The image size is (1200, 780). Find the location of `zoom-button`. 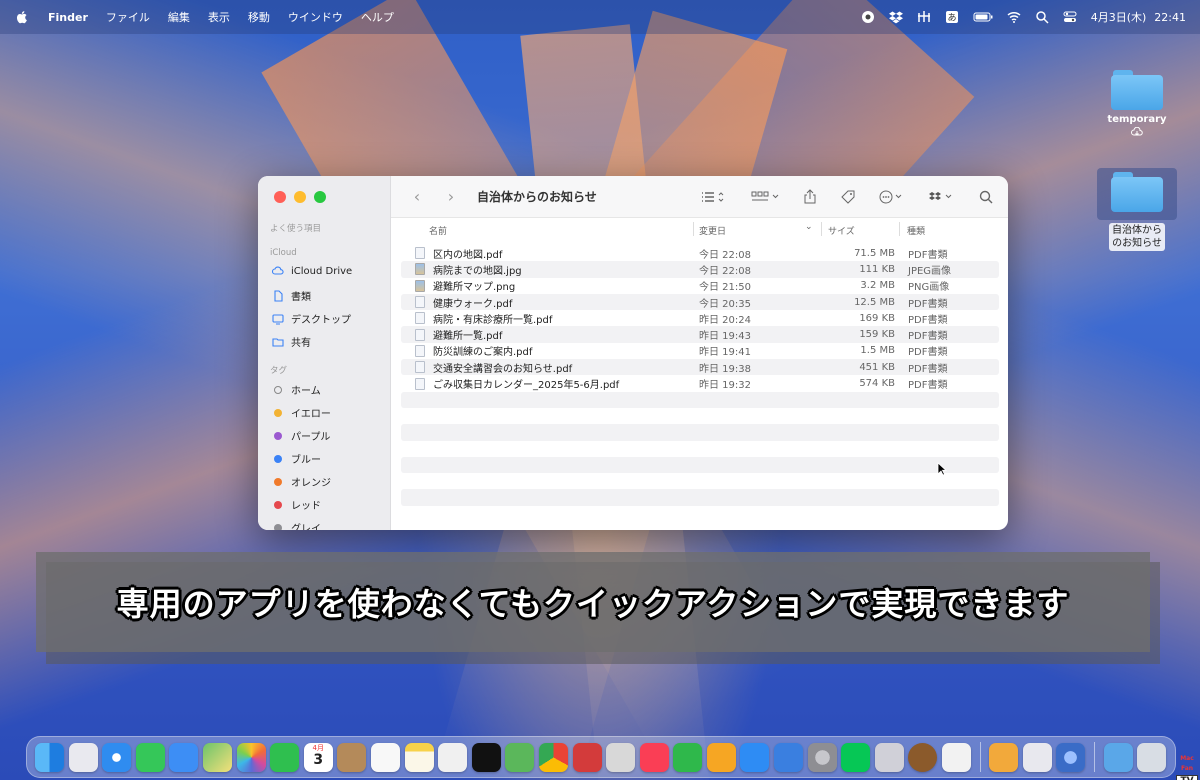

zoom-button is located at coordinates (320, 197).